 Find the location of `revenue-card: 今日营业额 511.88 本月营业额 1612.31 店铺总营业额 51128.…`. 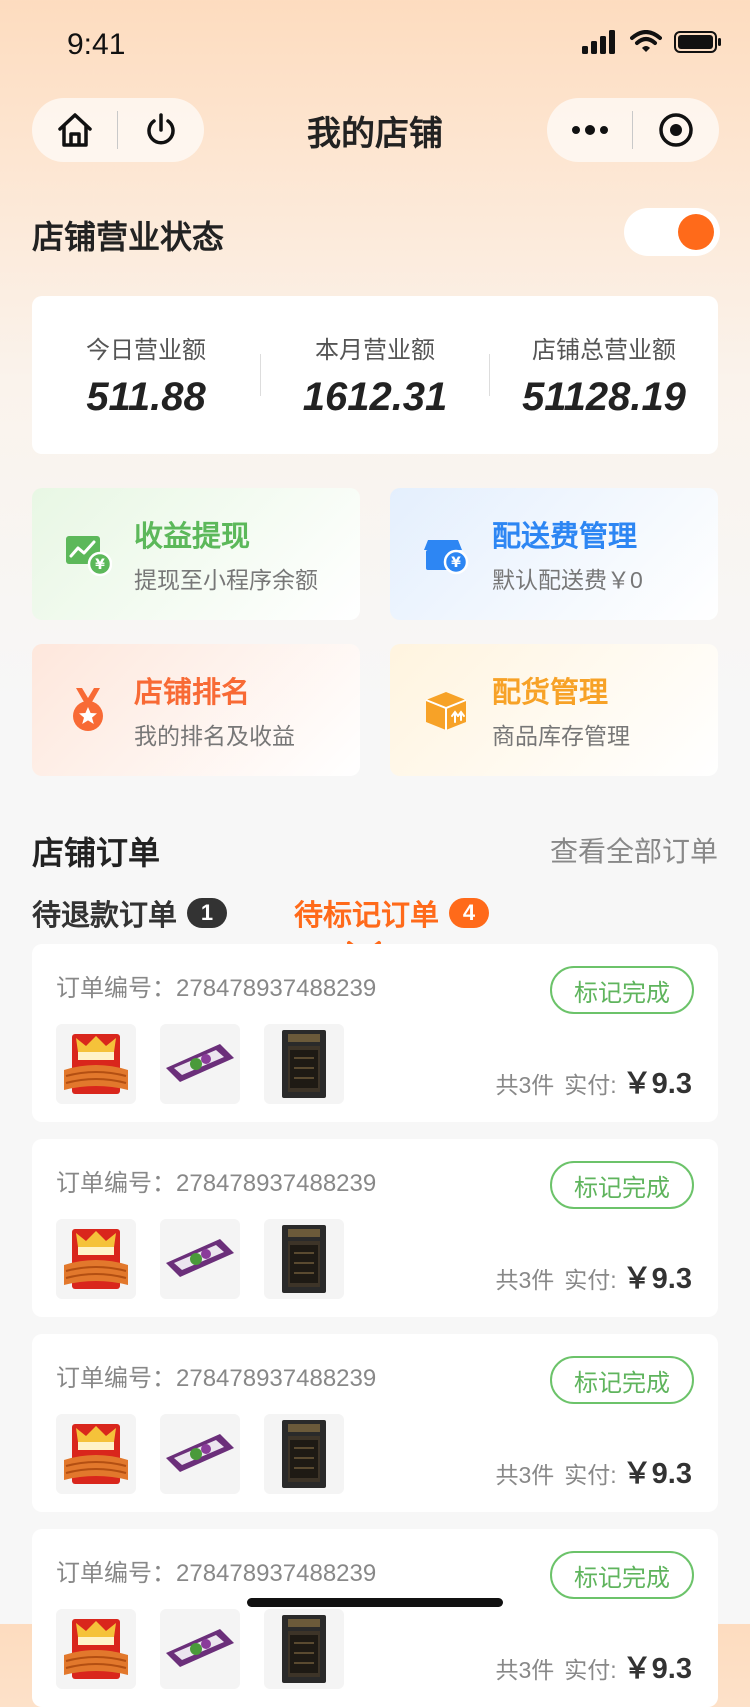

revenue-card: 今日营业额 511.88 本月营业额 1612.31 店铺总营业额 51128.… is located at coordinates (375, 375).